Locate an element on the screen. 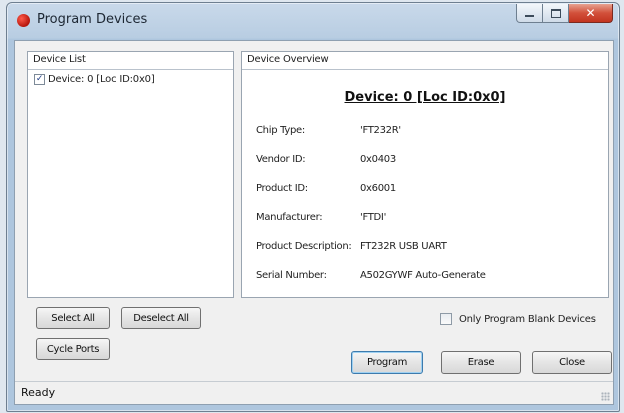 This screenshot has height=413, width=624. device-list-item: ✓ Device: 0 [Loc ID:0x0] is located at coordinates (94, 79).